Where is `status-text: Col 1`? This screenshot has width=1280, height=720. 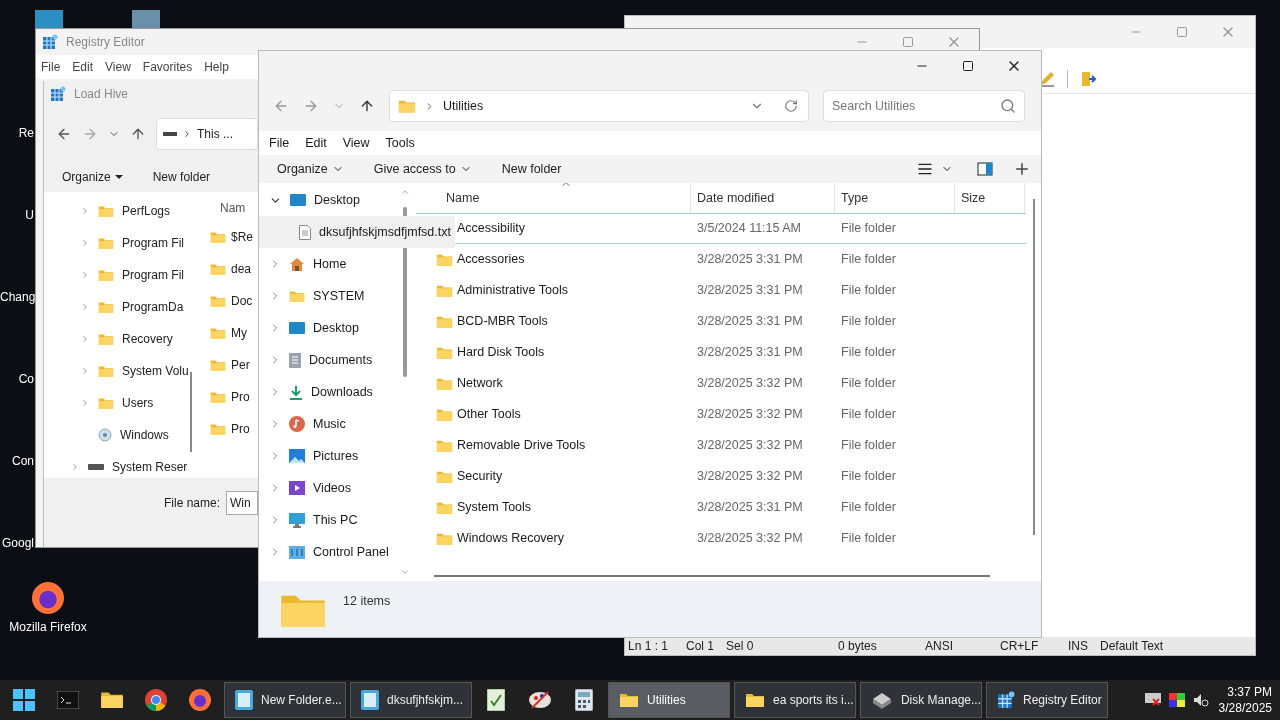 status-text: Col 1 is located at coordinates (700, 646).